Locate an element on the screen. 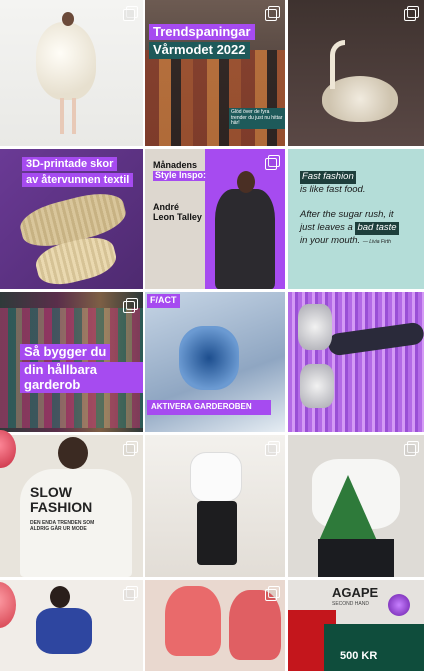 Image resolution: width=424 pixels, height=671 pixels. post-blue-blouse is located at coordinates (71, 625).